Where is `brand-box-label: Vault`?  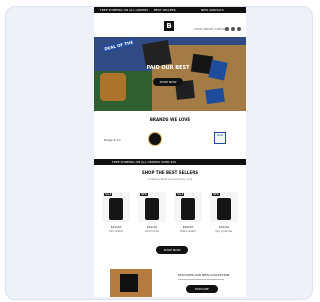 brand-box-label: Vault is located at coordinates (220, 135).